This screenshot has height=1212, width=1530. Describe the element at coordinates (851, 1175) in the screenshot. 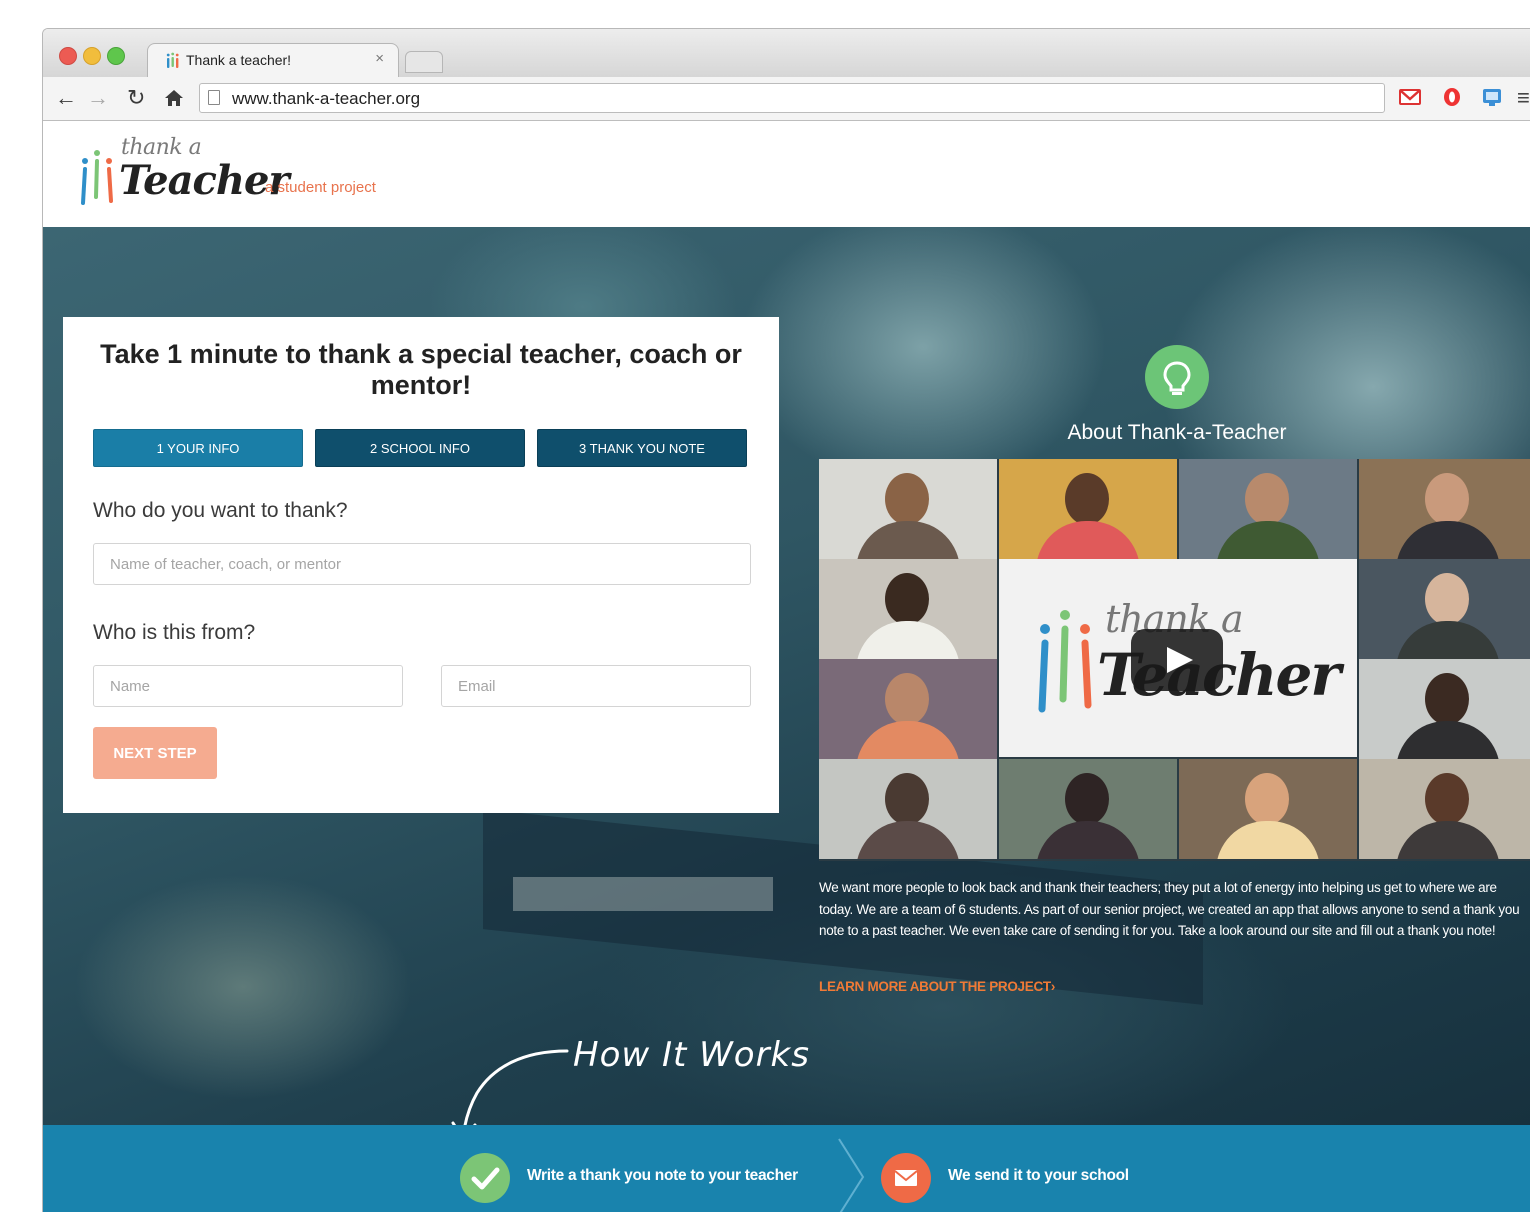

I see `chevron-right-icon` at that location.